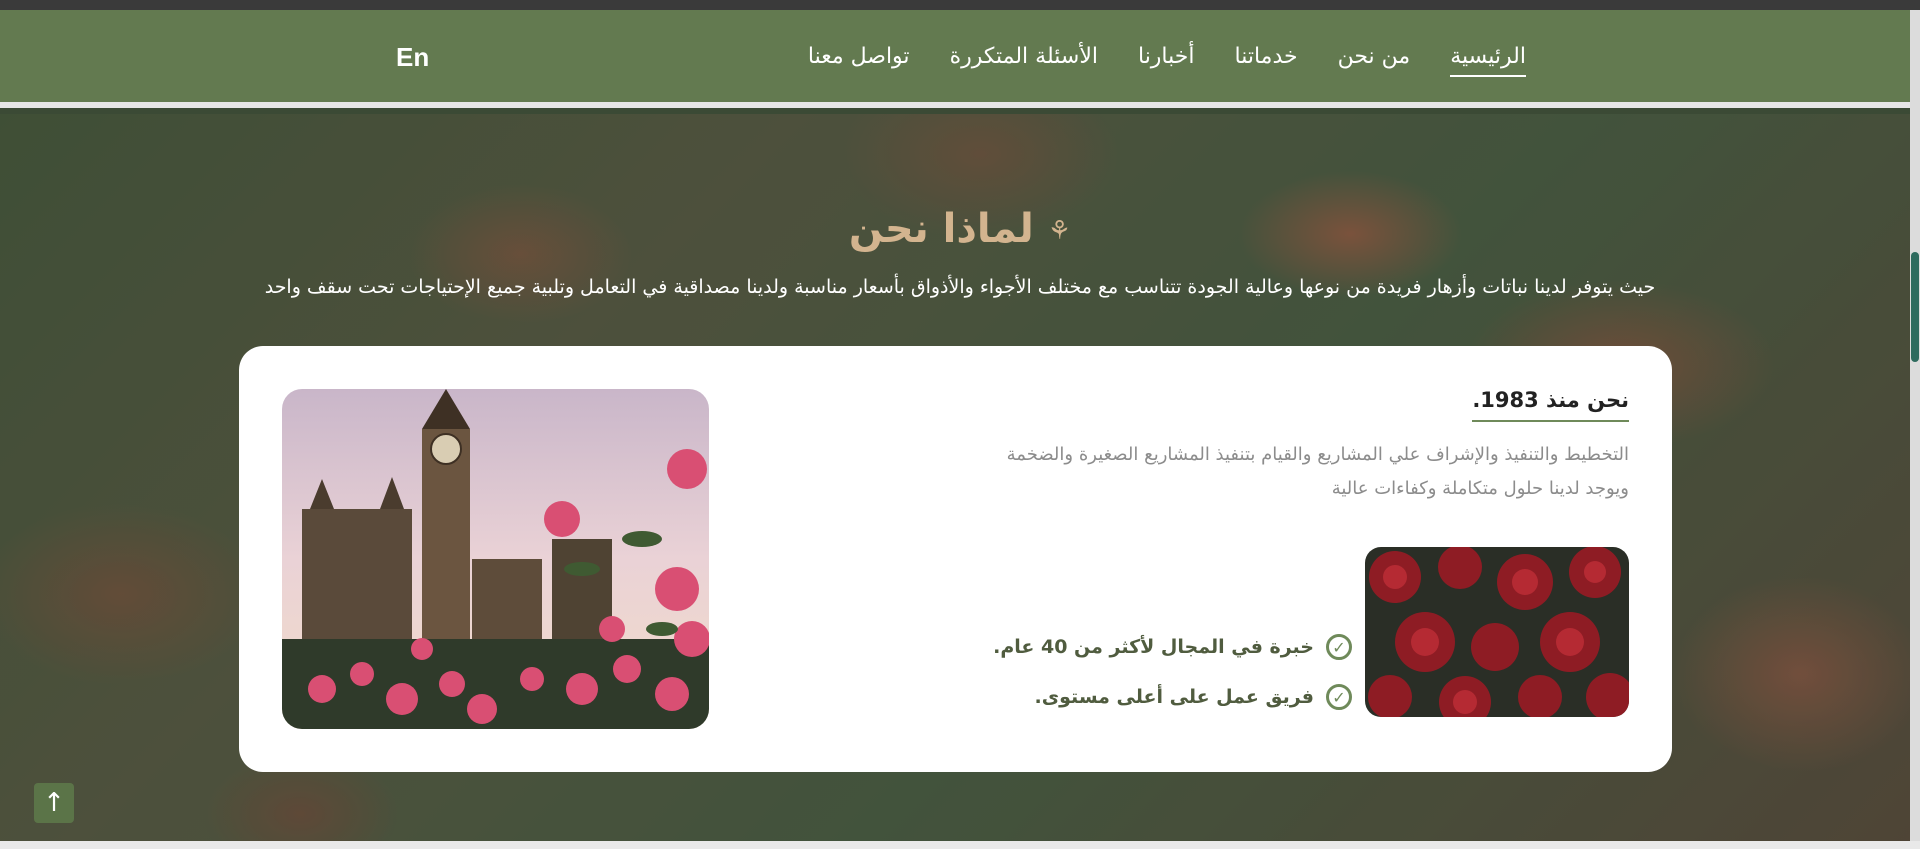 The height and width of the screenshot is (849, 1920). Describe the element at coordinates (1497, 632) in the screenshot. I see `red-roses-image` at that location.